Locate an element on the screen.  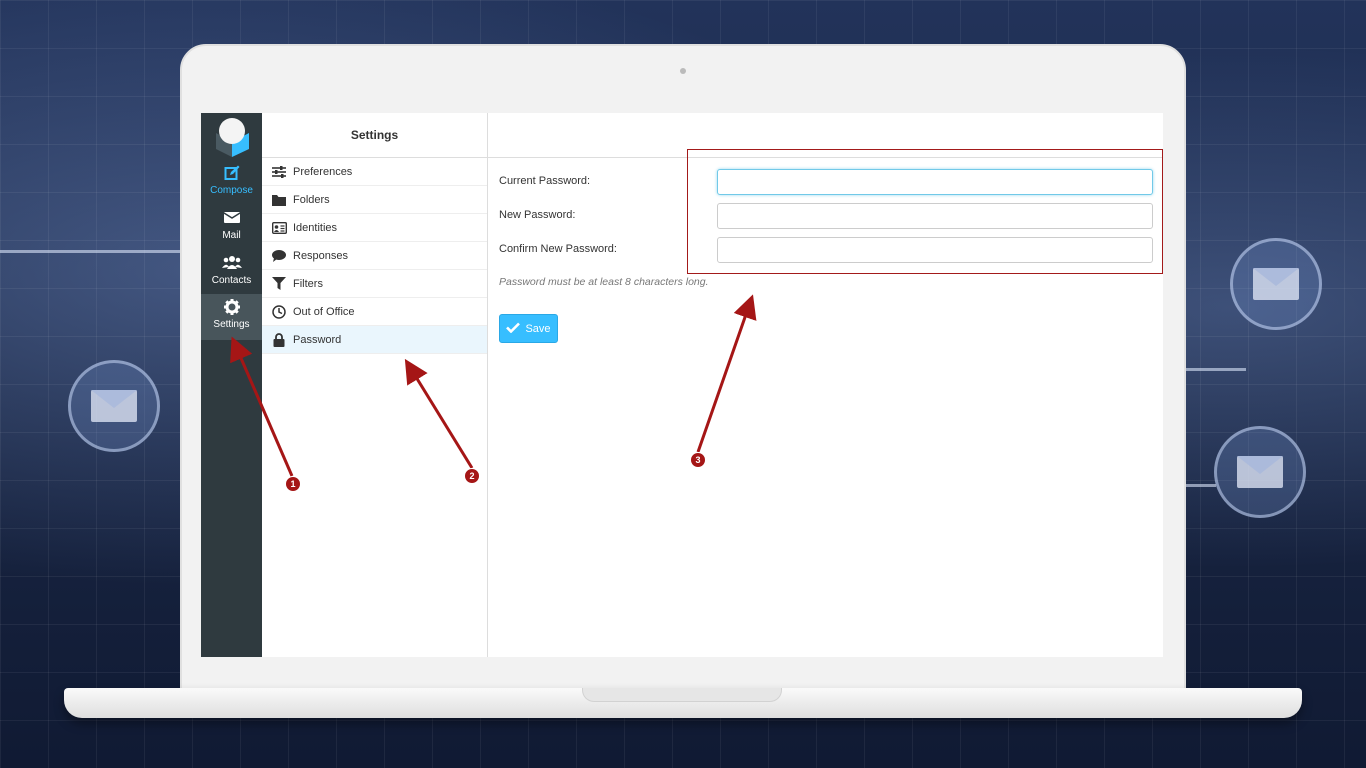
settings-item-label: Filters is located at coordinates (308, 283).